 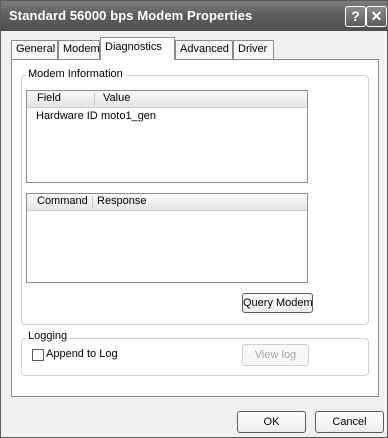 What do you see at coordinates (167, 99) in the screenshot?
I see `modem-info-header: Field Value` at bounding box center [167, 99].